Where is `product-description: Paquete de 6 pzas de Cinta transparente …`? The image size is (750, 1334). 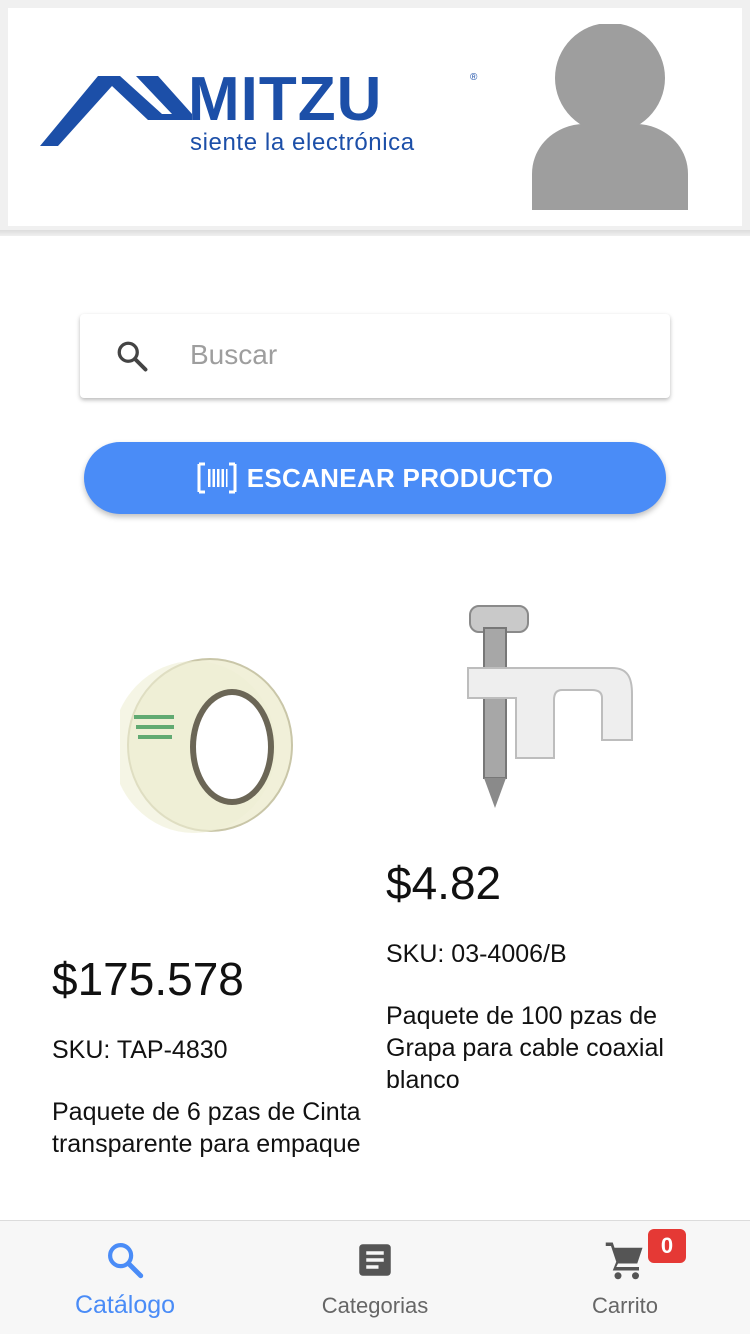 product-description: Paquete de 6 pzas de Cinta transparente … is located at coordinates (206, 1128).